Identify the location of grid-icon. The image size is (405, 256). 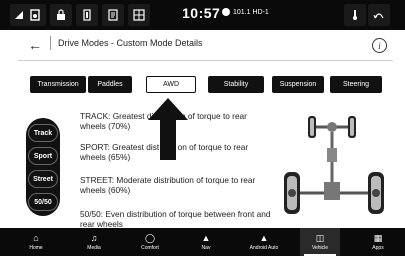
(139, 15).